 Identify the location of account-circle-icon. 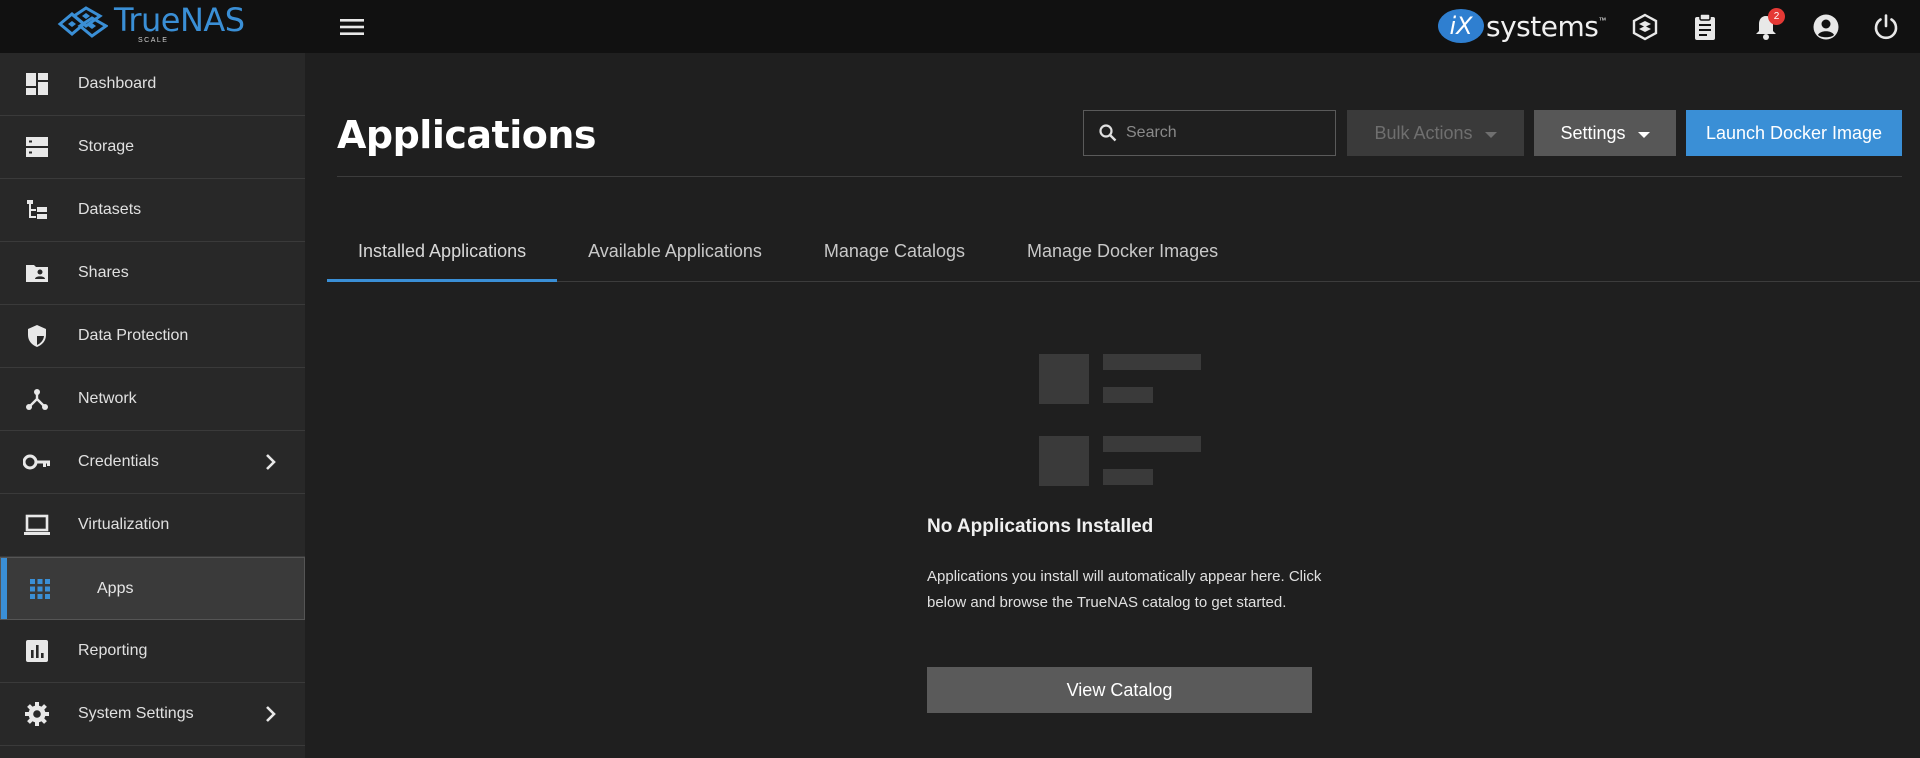
(1826, 27).